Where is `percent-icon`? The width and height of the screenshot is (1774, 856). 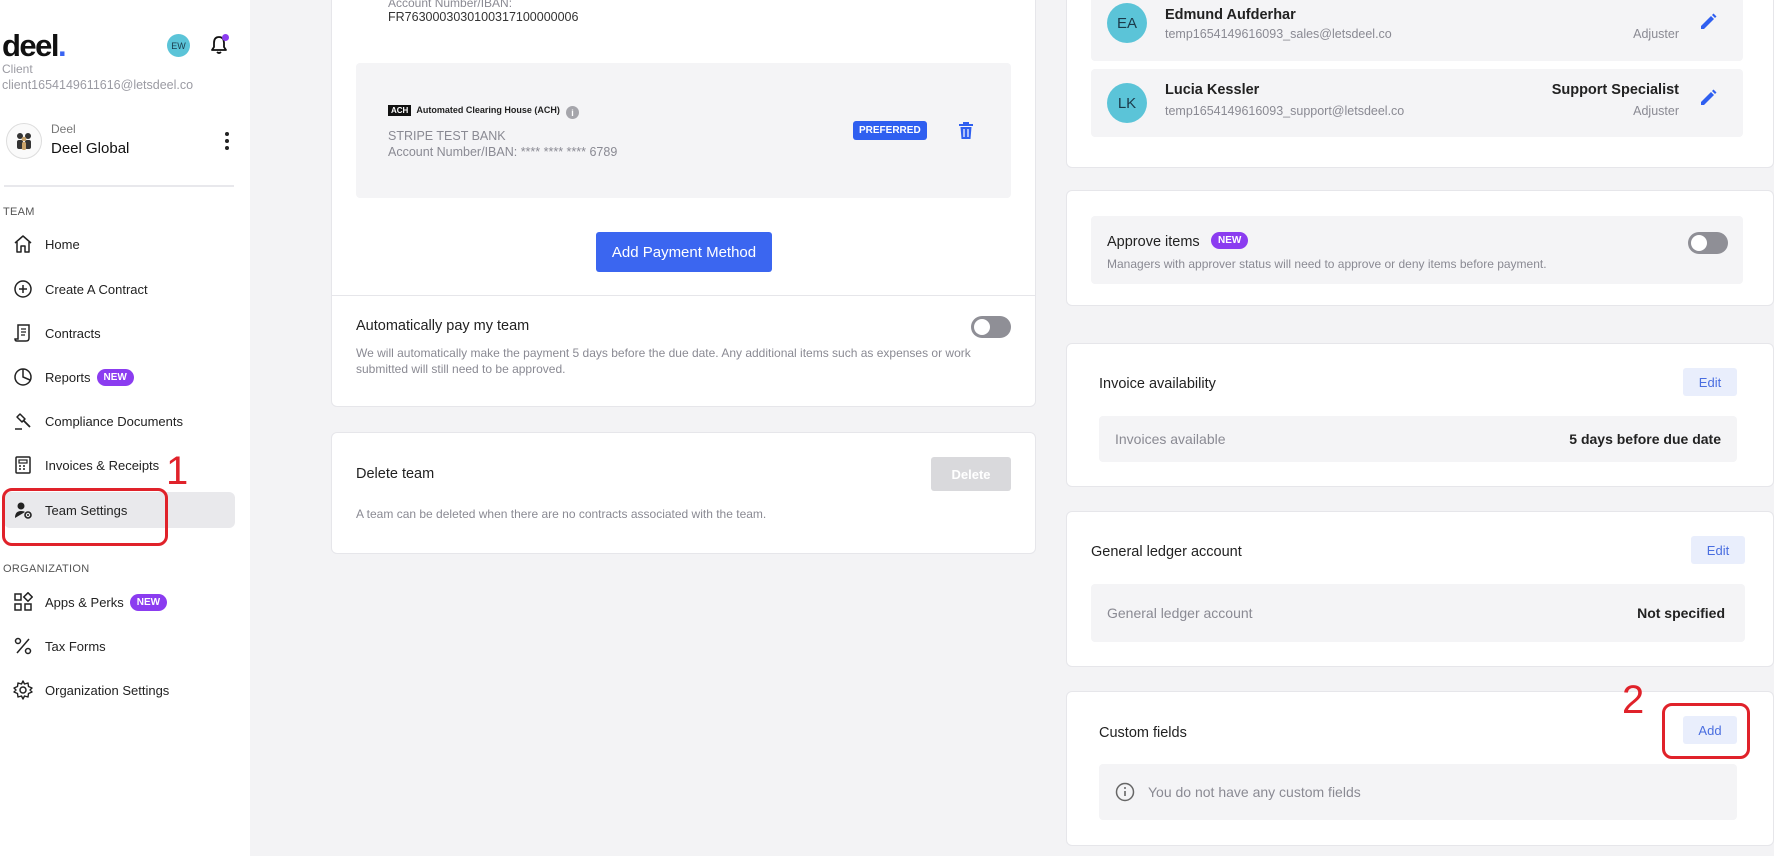 percent-icon is located at coordinates (23, 646).